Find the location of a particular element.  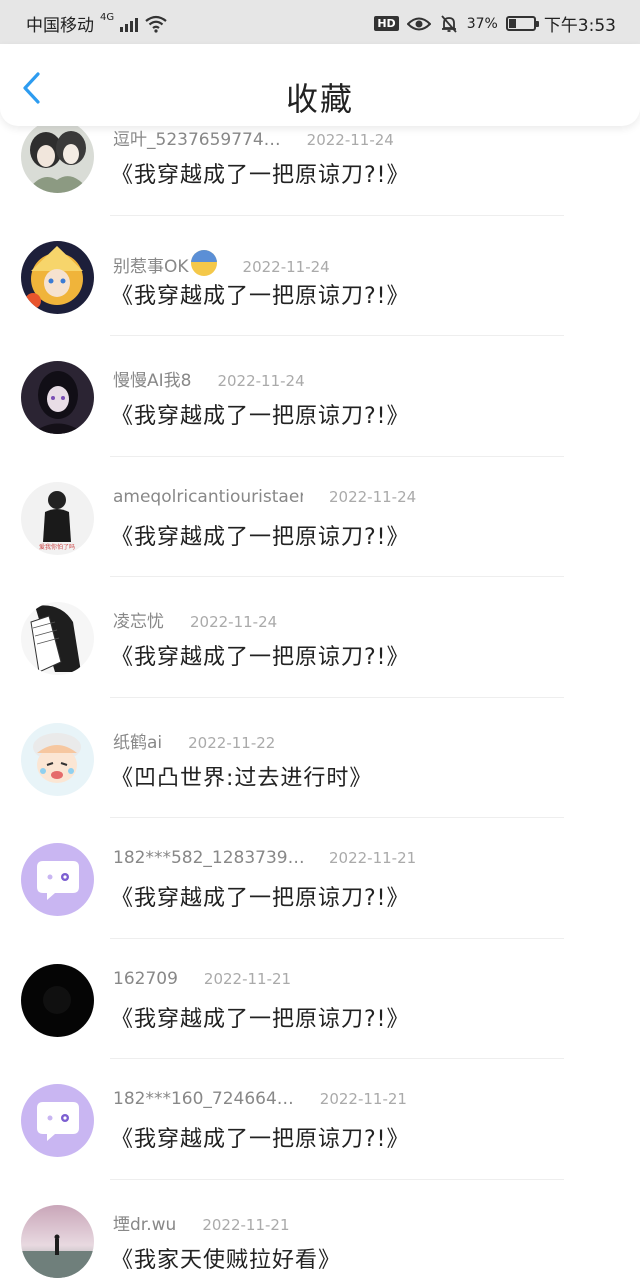

item-meta: 182***582_1283739… 2022-11-21 is located at coordinates (264, 858).